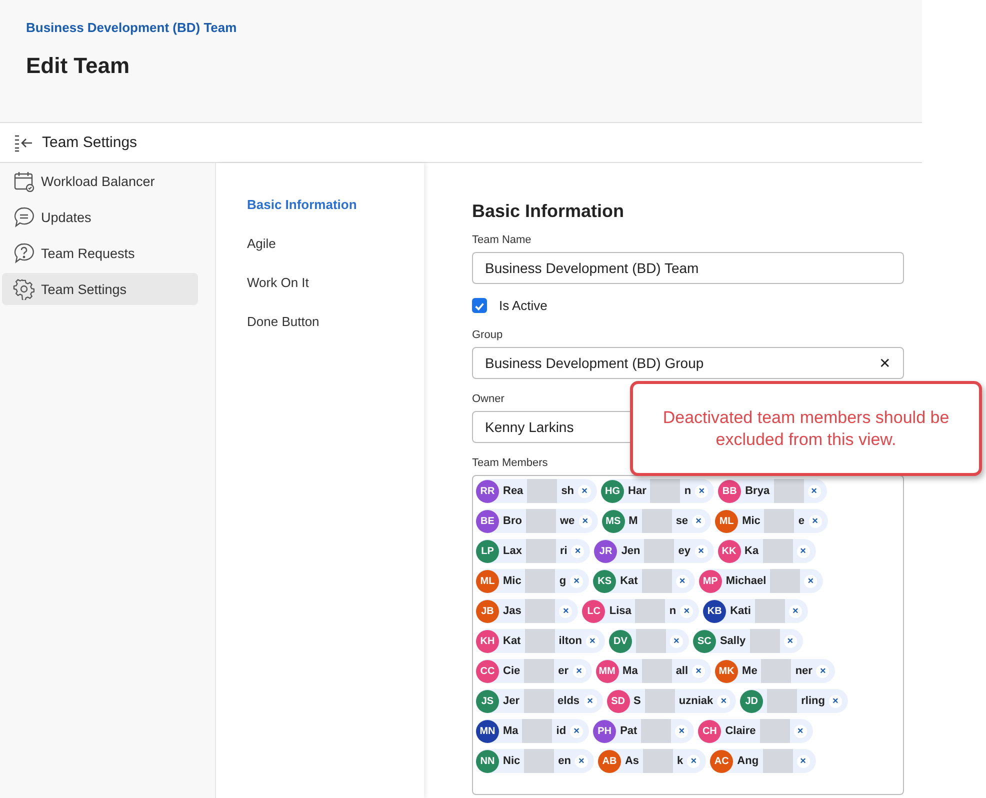 Image resolution: width=986 pixels, height=798 pixels. What do you see at coordinates (100, 181) in the screenshot?
I see `sidebar-item: Workload Balancer` at bounding box center [100, 181].